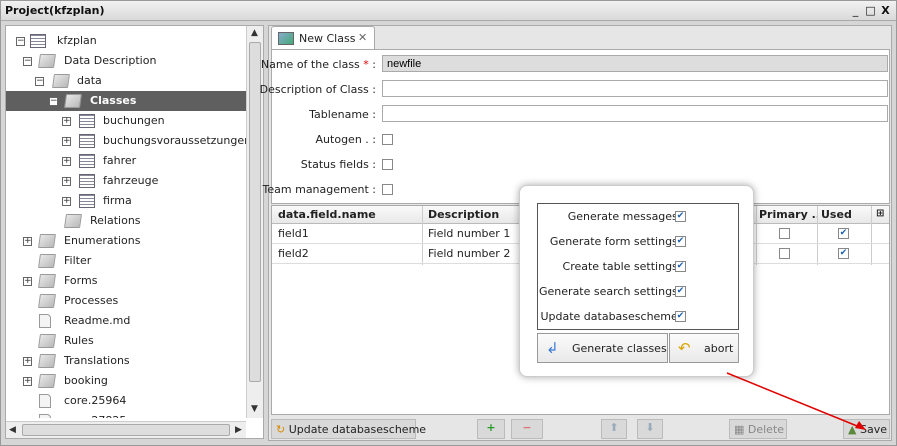 Image resolution: width=897 pixels, height=446 pixels. What do you see at coordinates (55, 10) in the screenshot?
I see `window-title: Project(kfzplan)` at bounding box center [55, 10].